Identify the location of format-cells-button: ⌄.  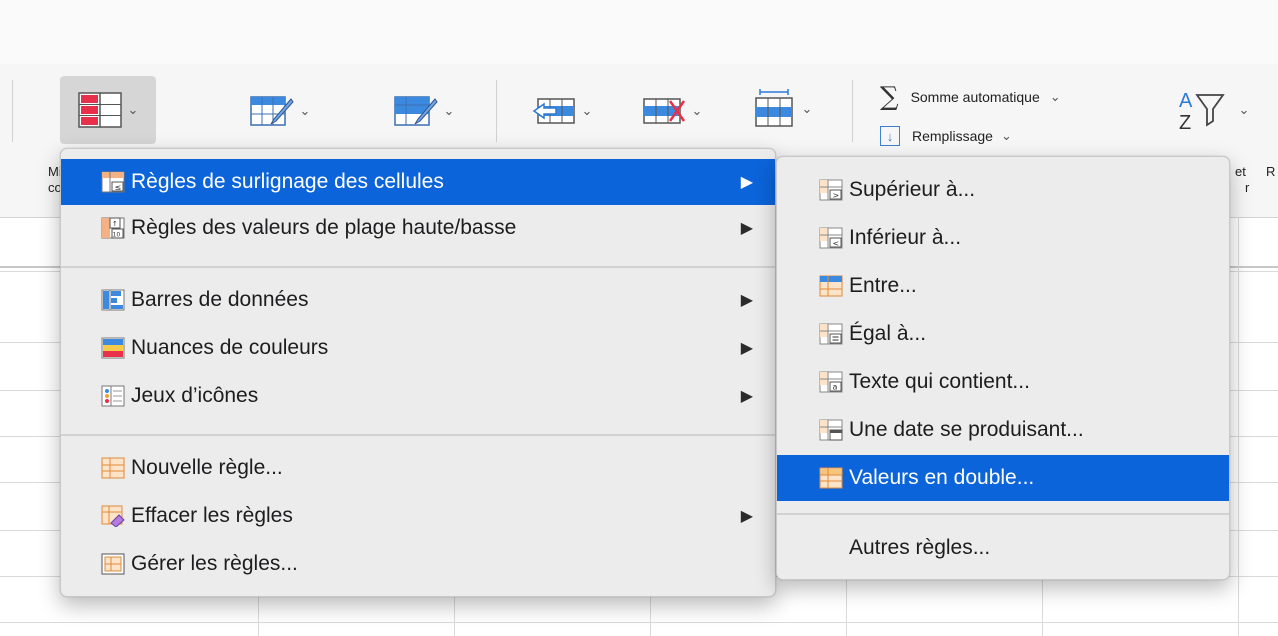
(782, 109).